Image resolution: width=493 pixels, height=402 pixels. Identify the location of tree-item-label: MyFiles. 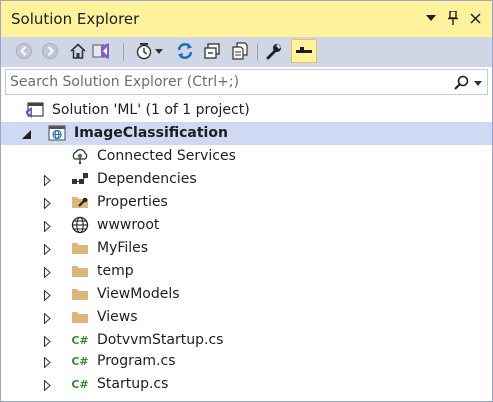
(123, 248).